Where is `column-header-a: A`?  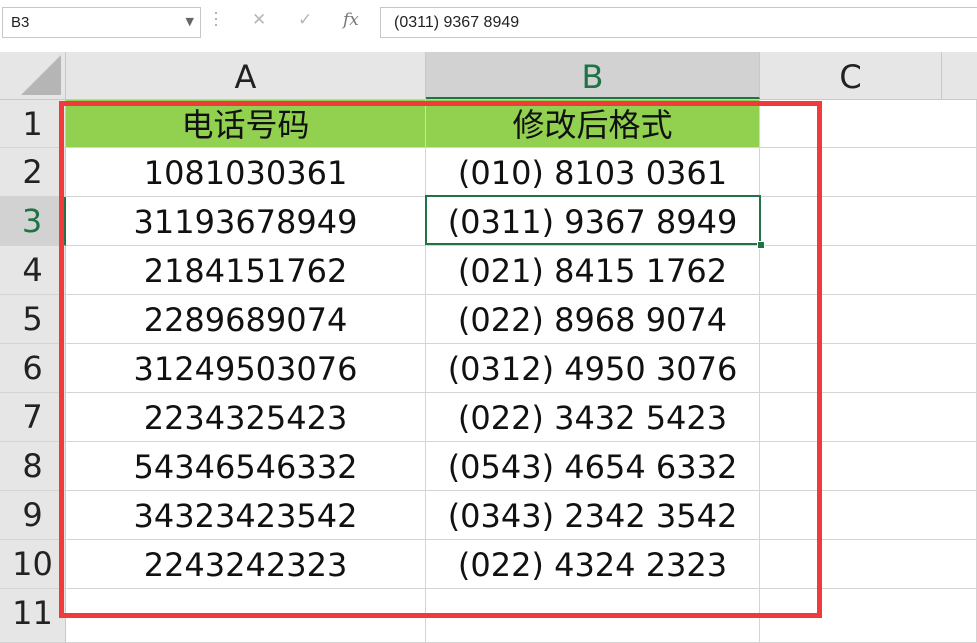 column-header-a: A is located at coordinates (246, 75).